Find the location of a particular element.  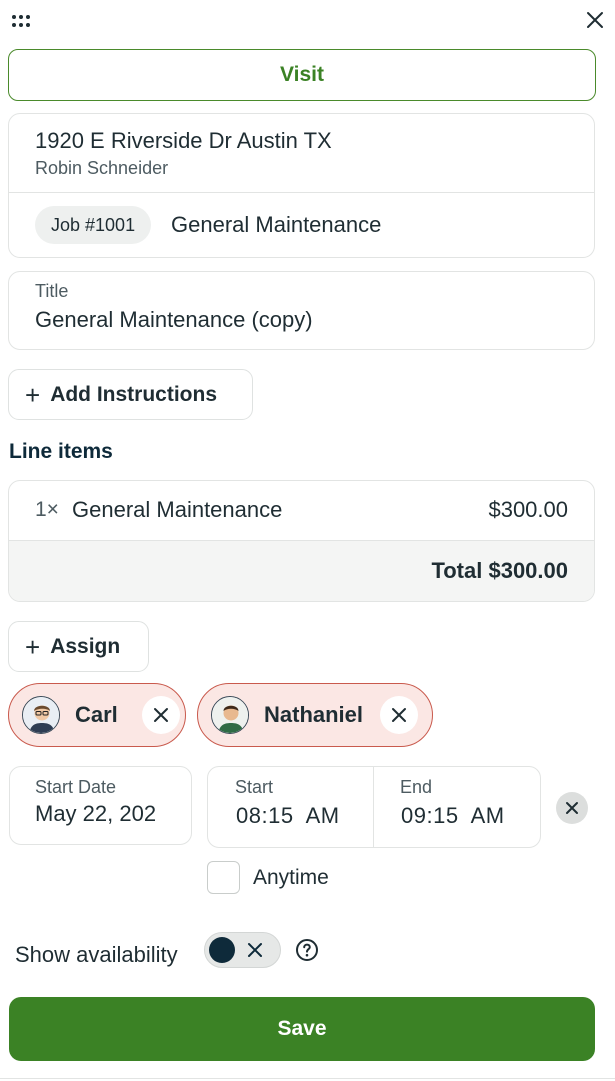

show-availability-label: Show availability is located at coordinates (96, 954).